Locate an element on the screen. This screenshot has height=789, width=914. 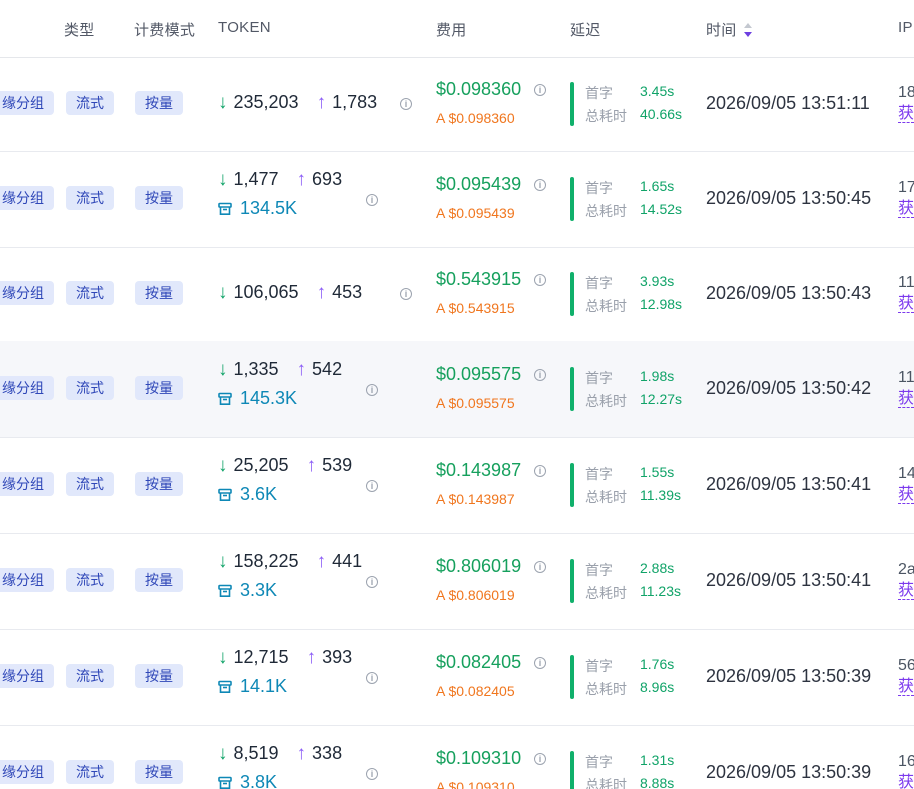
sort-arrows-icon is located at coordinates (748, 30).